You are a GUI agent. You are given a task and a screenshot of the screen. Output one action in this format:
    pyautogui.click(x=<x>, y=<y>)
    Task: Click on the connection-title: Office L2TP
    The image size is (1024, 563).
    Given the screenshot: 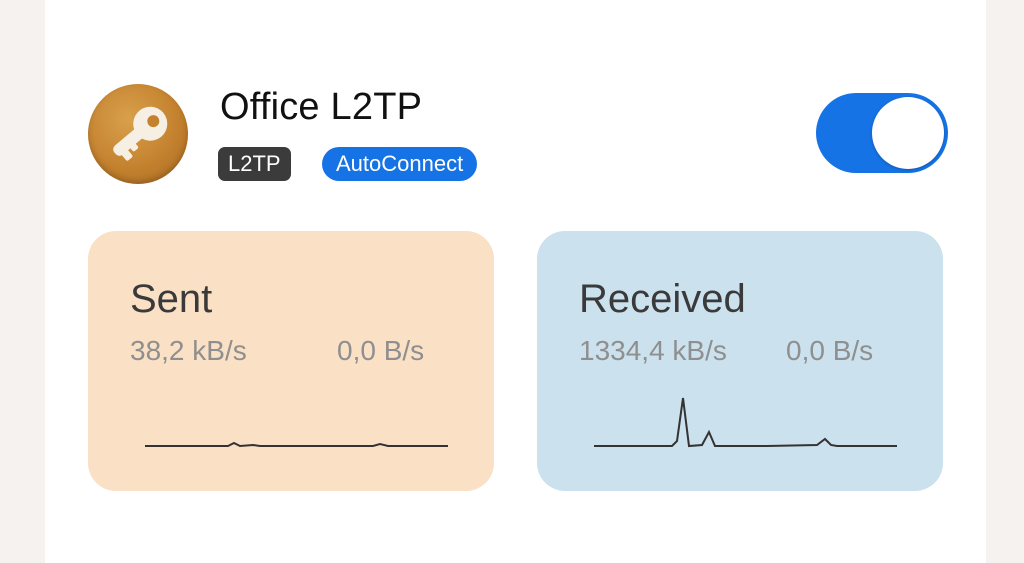 What is the action you would take?
    pyautogui.click(x=321, y=107)
    